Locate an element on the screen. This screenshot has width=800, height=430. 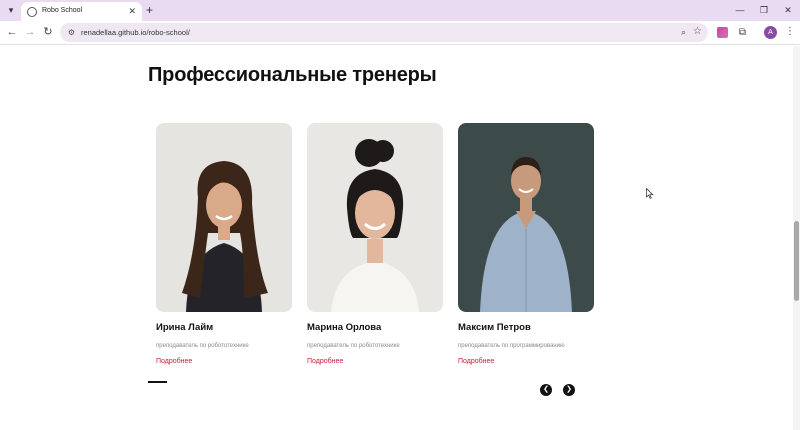
trainer-name: Марина Орлова is located at coordinates (344, 327).